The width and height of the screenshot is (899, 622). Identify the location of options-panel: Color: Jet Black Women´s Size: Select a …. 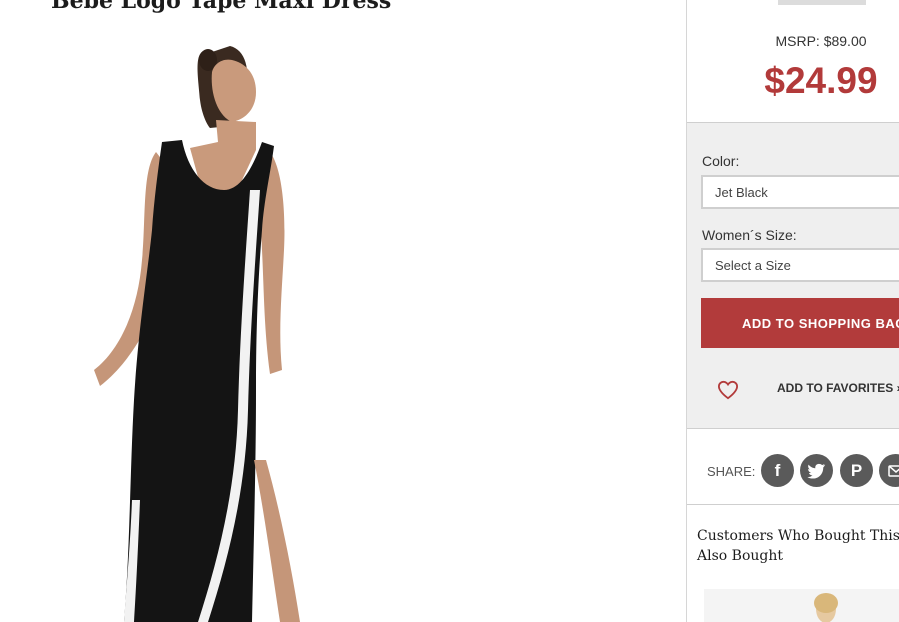
(793, 275).